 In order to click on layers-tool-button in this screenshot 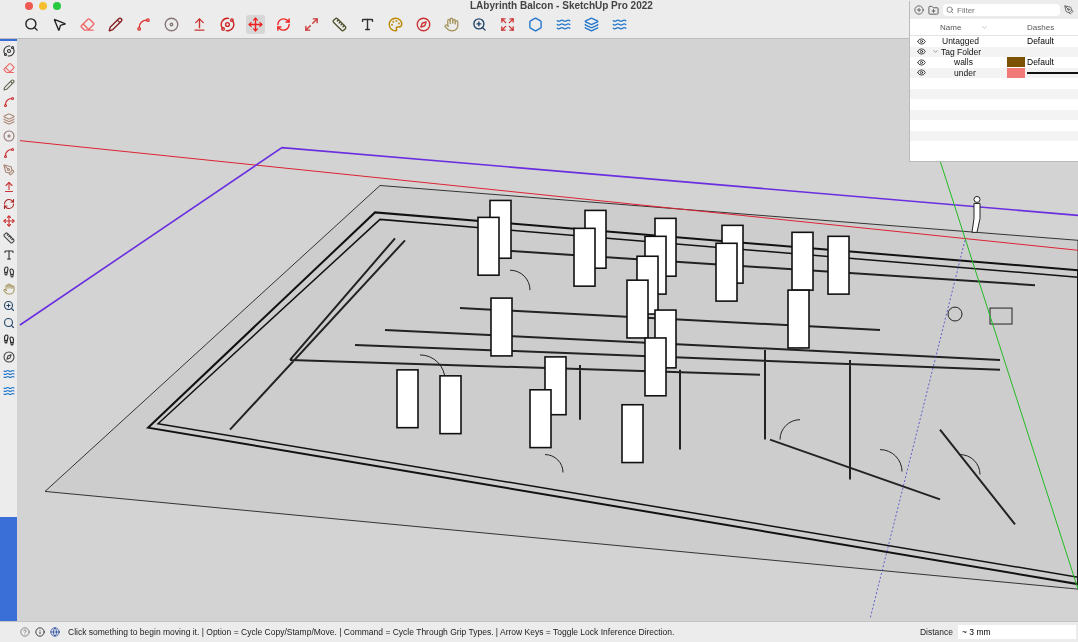, I will do `click(591, 24)`.